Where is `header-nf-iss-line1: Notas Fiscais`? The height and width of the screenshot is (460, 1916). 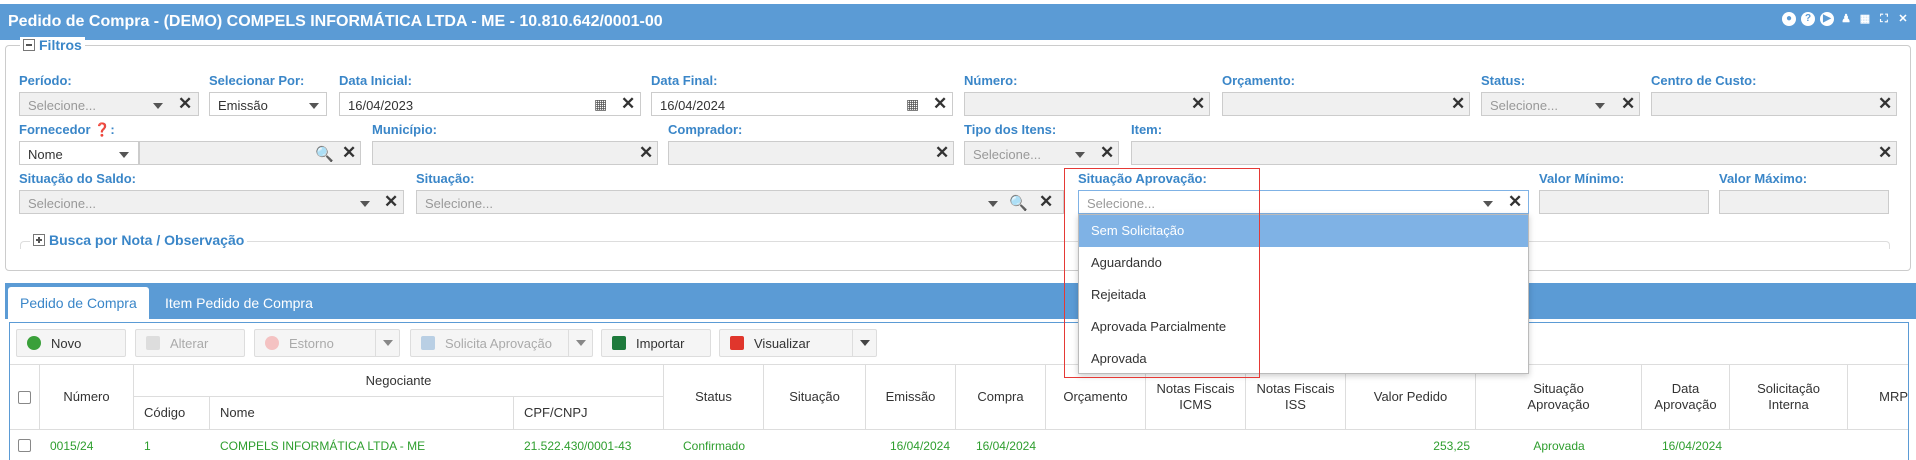
header-nf-iss-line1: Notas Fiscais is located at coordinates (1295, 388).